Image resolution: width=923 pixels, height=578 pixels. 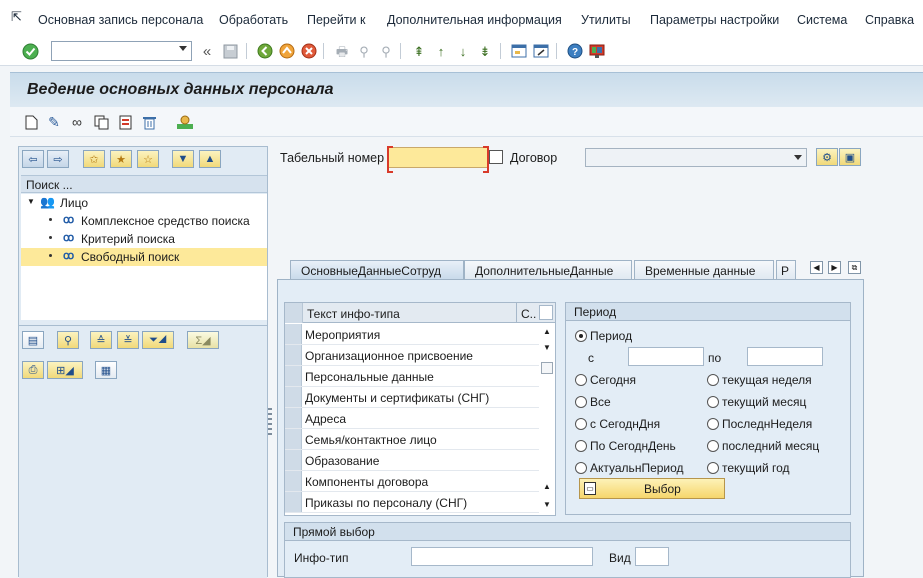 What do you see at coordinates (581, 380) in the screenshot?
I see `radio-today` at bounding box center [581, 380].